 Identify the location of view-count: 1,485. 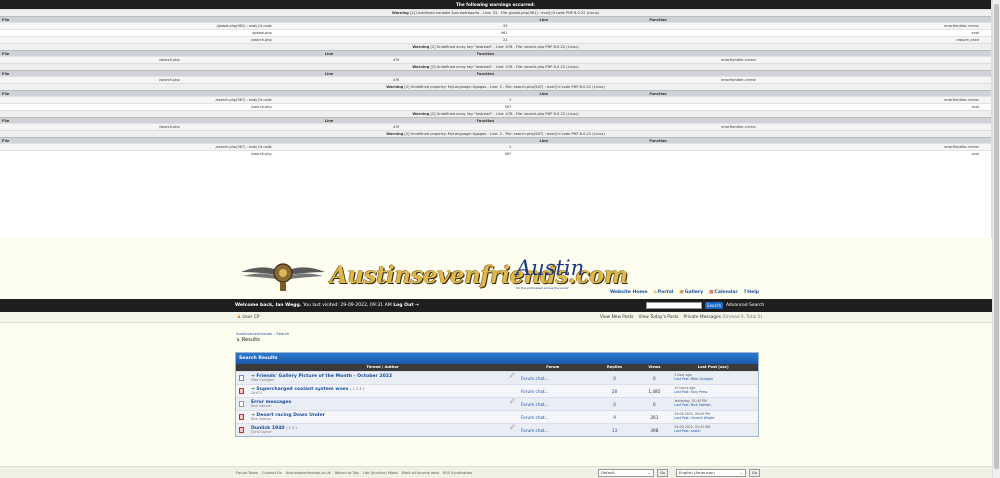
(654, 391).